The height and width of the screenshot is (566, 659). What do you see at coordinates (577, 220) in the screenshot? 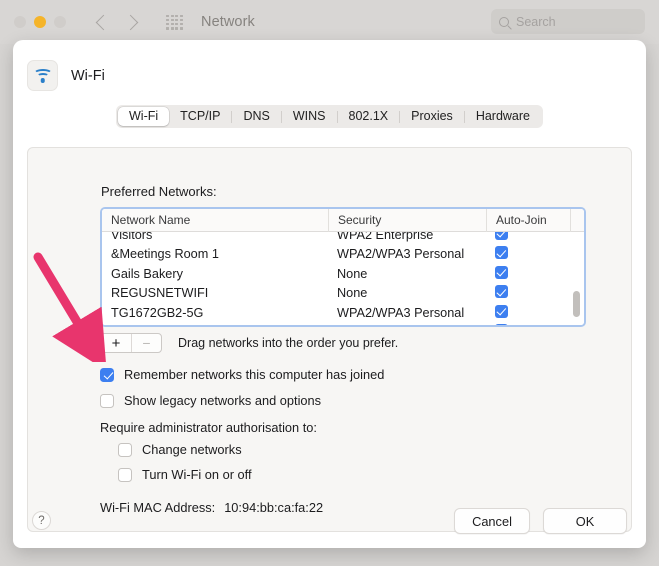
I see `column-header-spacer` at bounding box center [577, 220].